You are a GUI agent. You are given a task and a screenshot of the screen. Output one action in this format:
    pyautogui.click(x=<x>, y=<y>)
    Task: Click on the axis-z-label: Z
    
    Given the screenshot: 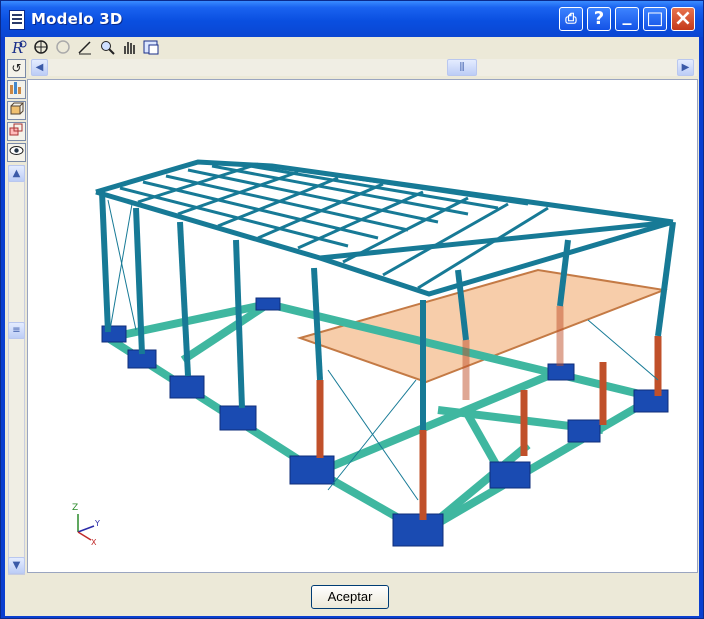 What is the action you would take?
    pyautogui.click(x=75, y=508)
    